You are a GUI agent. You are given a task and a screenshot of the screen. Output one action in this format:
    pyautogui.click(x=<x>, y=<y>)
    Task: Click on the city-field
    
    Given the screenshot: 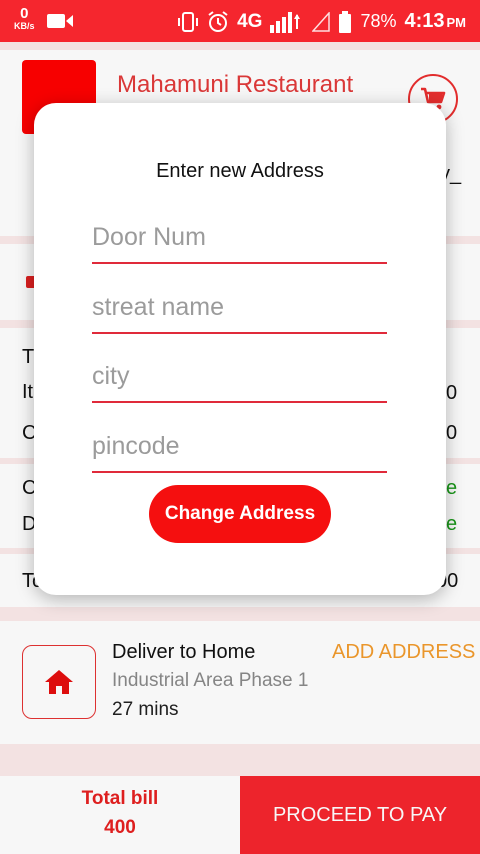 What is the action you would take?
    pyautogui.click(x=239, y=375)
    